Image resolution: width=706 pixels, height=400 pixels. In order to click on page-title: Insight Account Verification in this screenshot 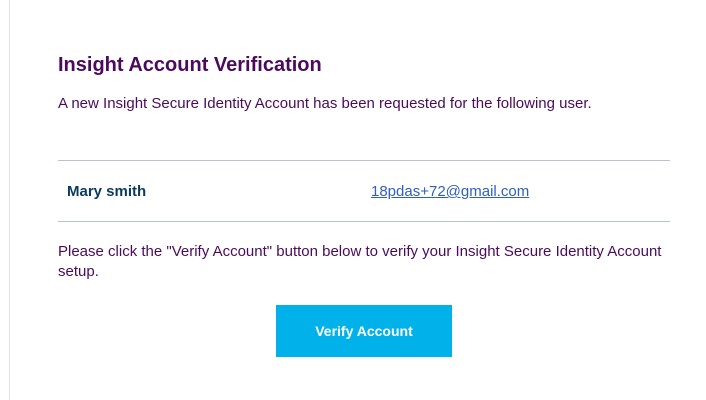, I will do `click(190, 65)`.